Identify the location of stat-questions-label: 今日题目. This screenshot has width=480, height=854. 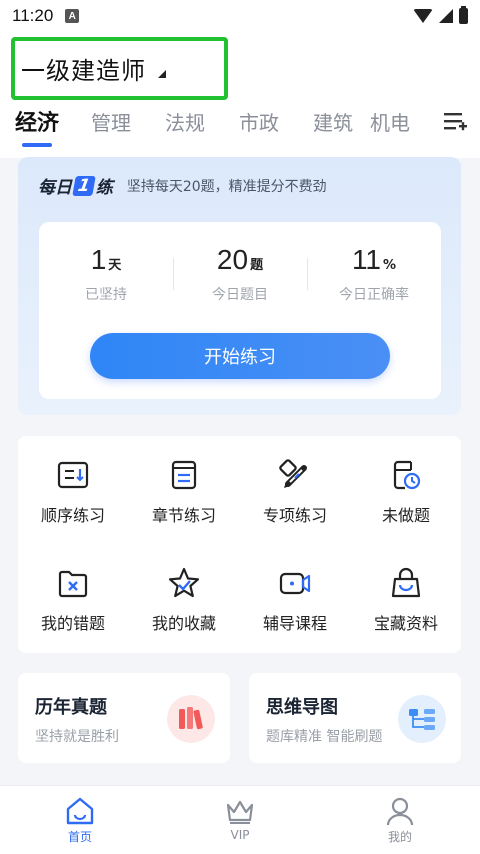
(240, 295).